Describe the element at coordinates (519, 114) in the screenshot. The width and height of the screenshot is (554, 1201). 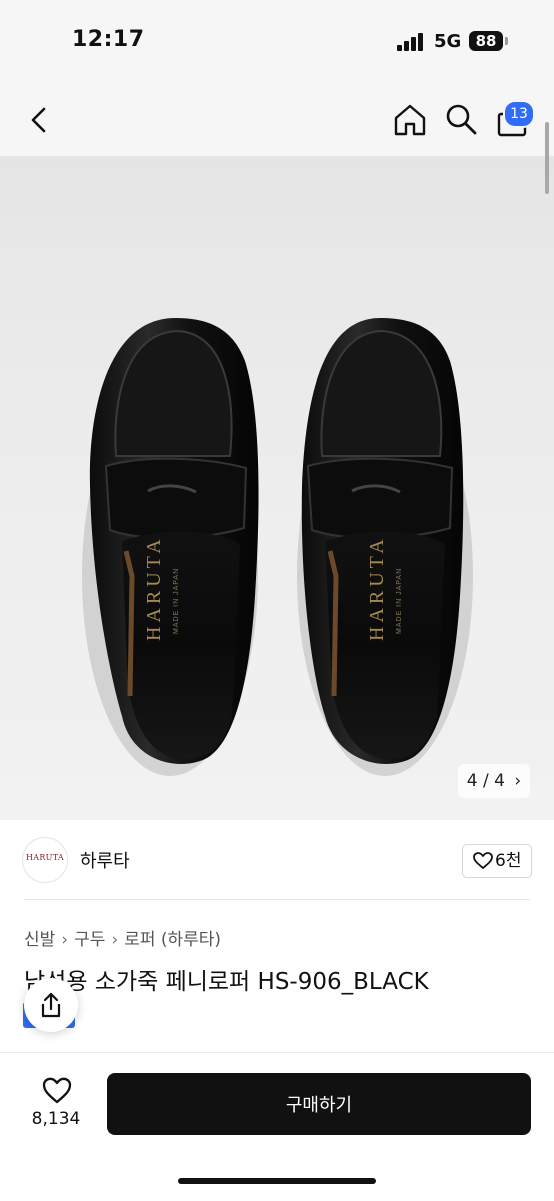
I see `cart-count-badge: 13` at that location.